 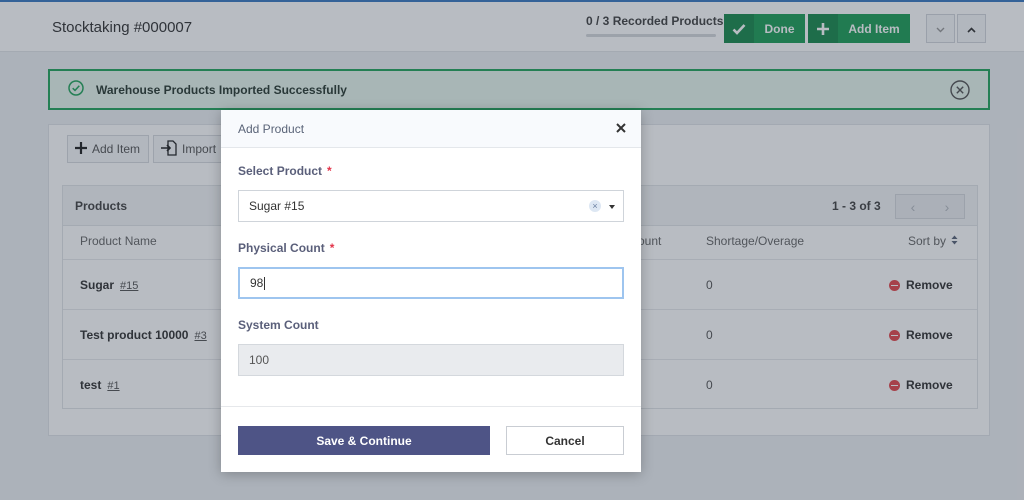 I want to click on close-icon, so click(x=621, y=128).